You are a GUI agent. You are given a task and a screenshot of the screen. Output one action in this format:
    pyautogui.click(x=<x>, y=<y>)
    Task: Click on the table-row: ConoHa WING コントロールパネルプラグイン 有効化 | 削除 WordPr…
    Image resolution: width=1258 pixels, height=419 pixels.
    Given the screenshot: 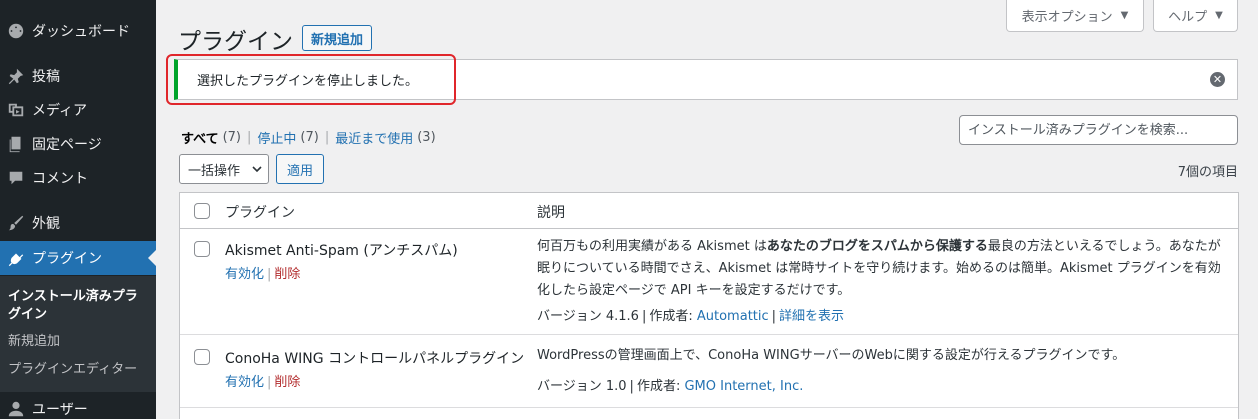 What is the action you would take?
    pyautogui.click(x=709, y=371)
    